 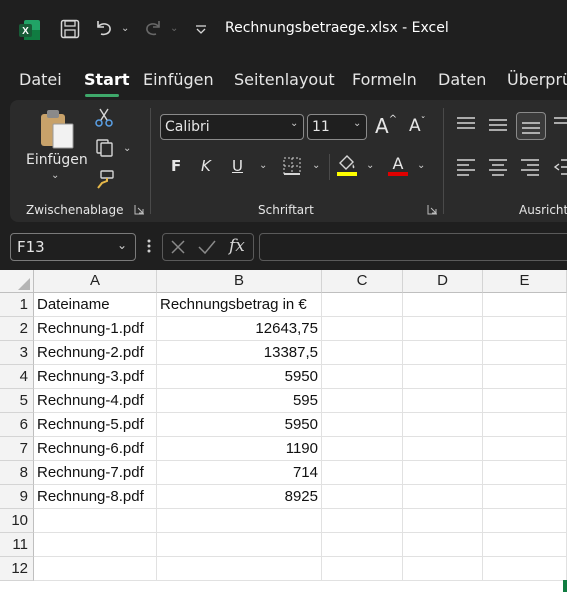 What do you see at coordinates (17, 329) in the screenshot?
I see `row-header-2: 2` at bounding box center [17, 329].